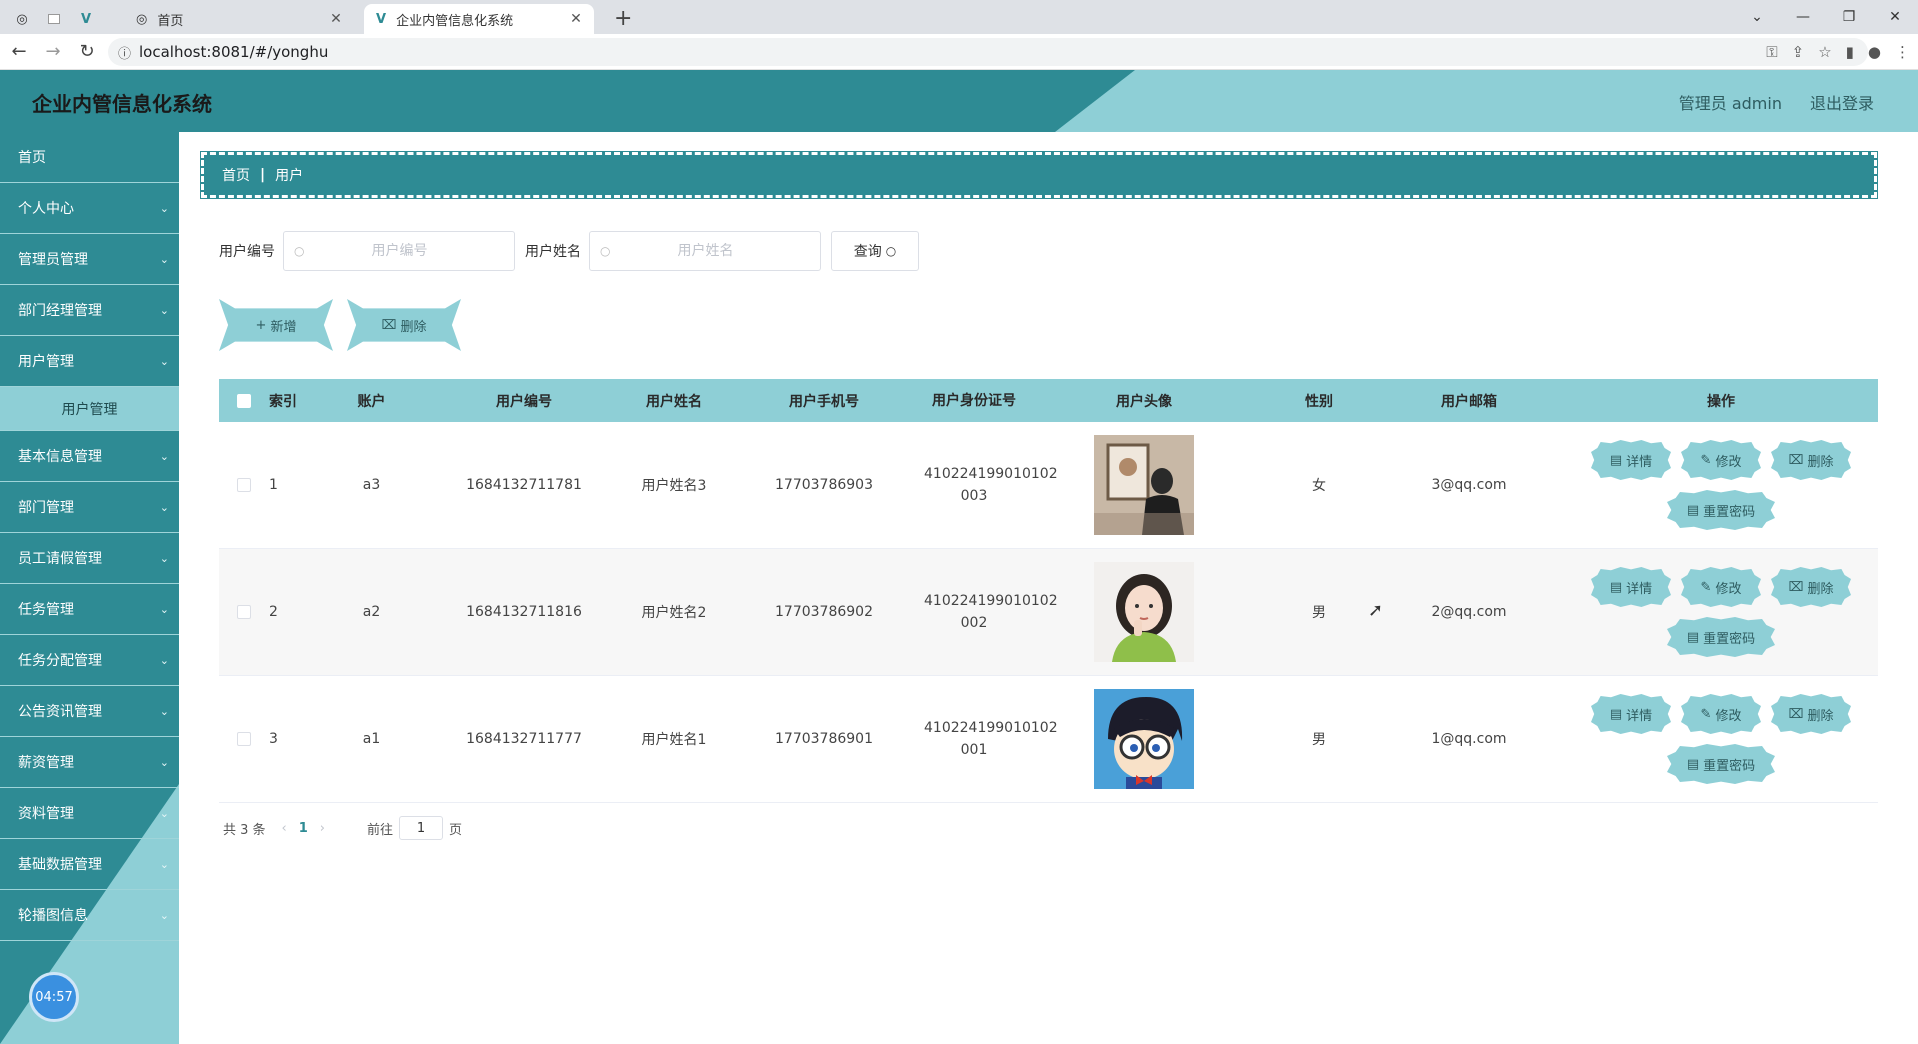 The height and width of the screenshot is (1044, 1918). Describe the element at coordinates (283, 327) in the screenshot. I see `add-button-label: 新增` at that location.